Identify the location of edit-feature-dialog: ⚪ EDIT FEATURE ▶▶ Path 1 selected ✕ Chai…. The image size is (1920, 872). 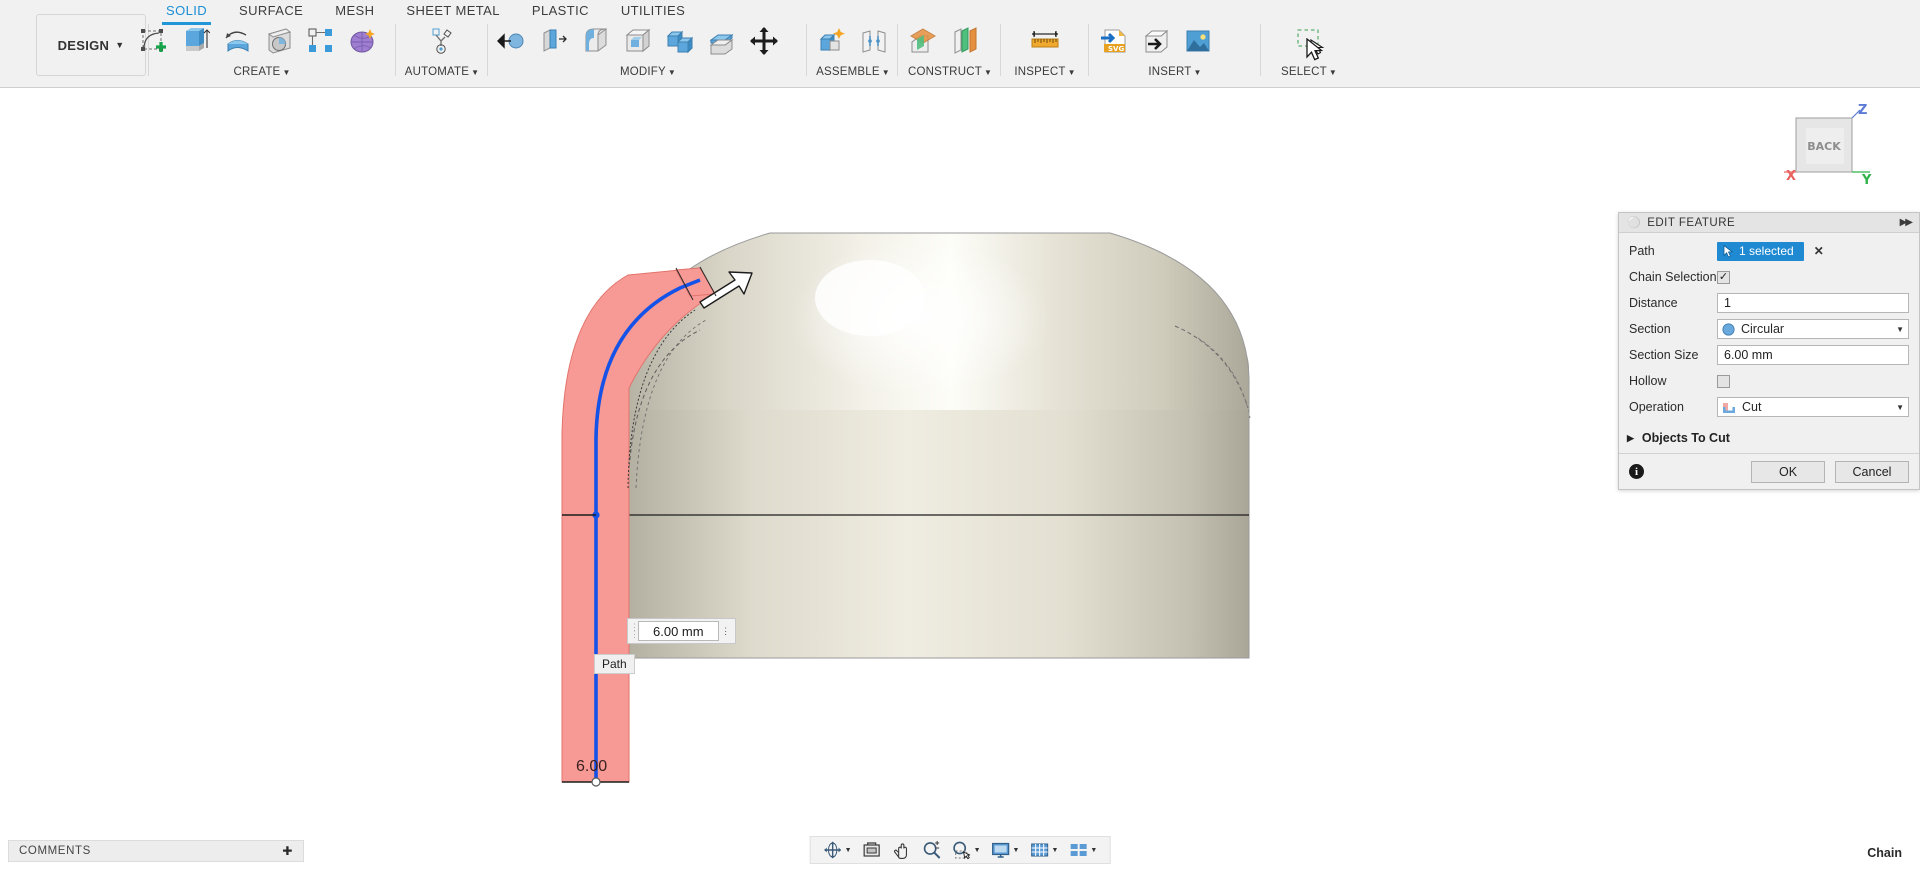
(1769, 351).